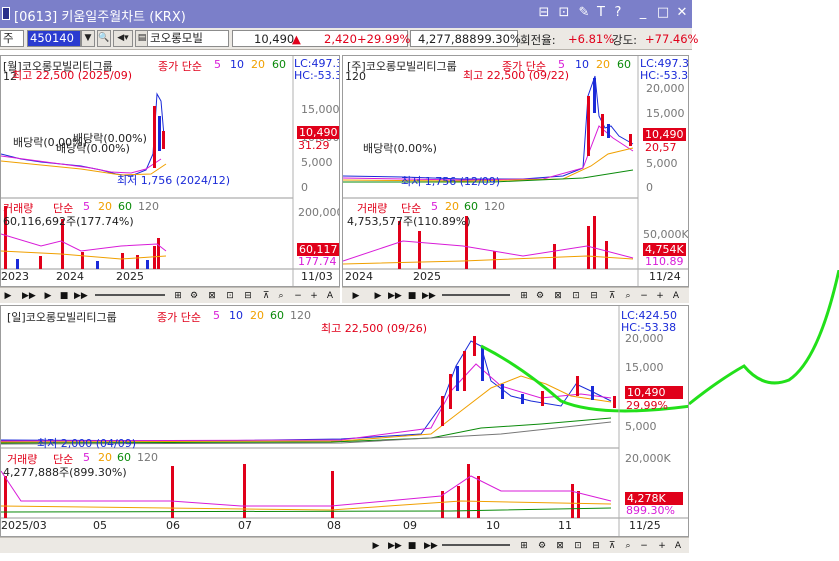  What do you see at coordinates (188, 38) in the screenshot?
I see `stock-name-field: 코오롱모빌` at bounding box center [188, 38].